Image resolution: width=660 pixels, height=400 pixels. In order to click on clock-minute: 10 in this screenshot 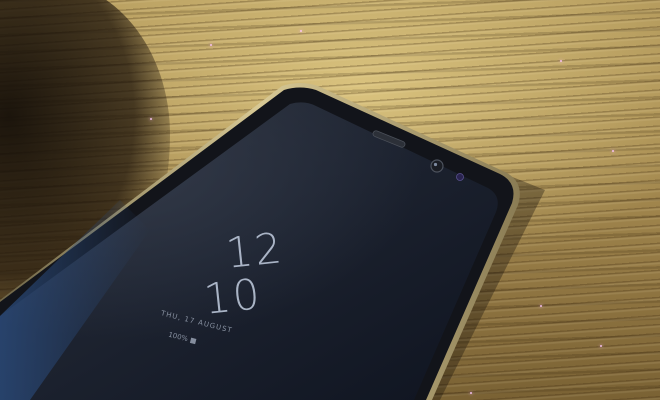, I will do `click(232, 296)`.